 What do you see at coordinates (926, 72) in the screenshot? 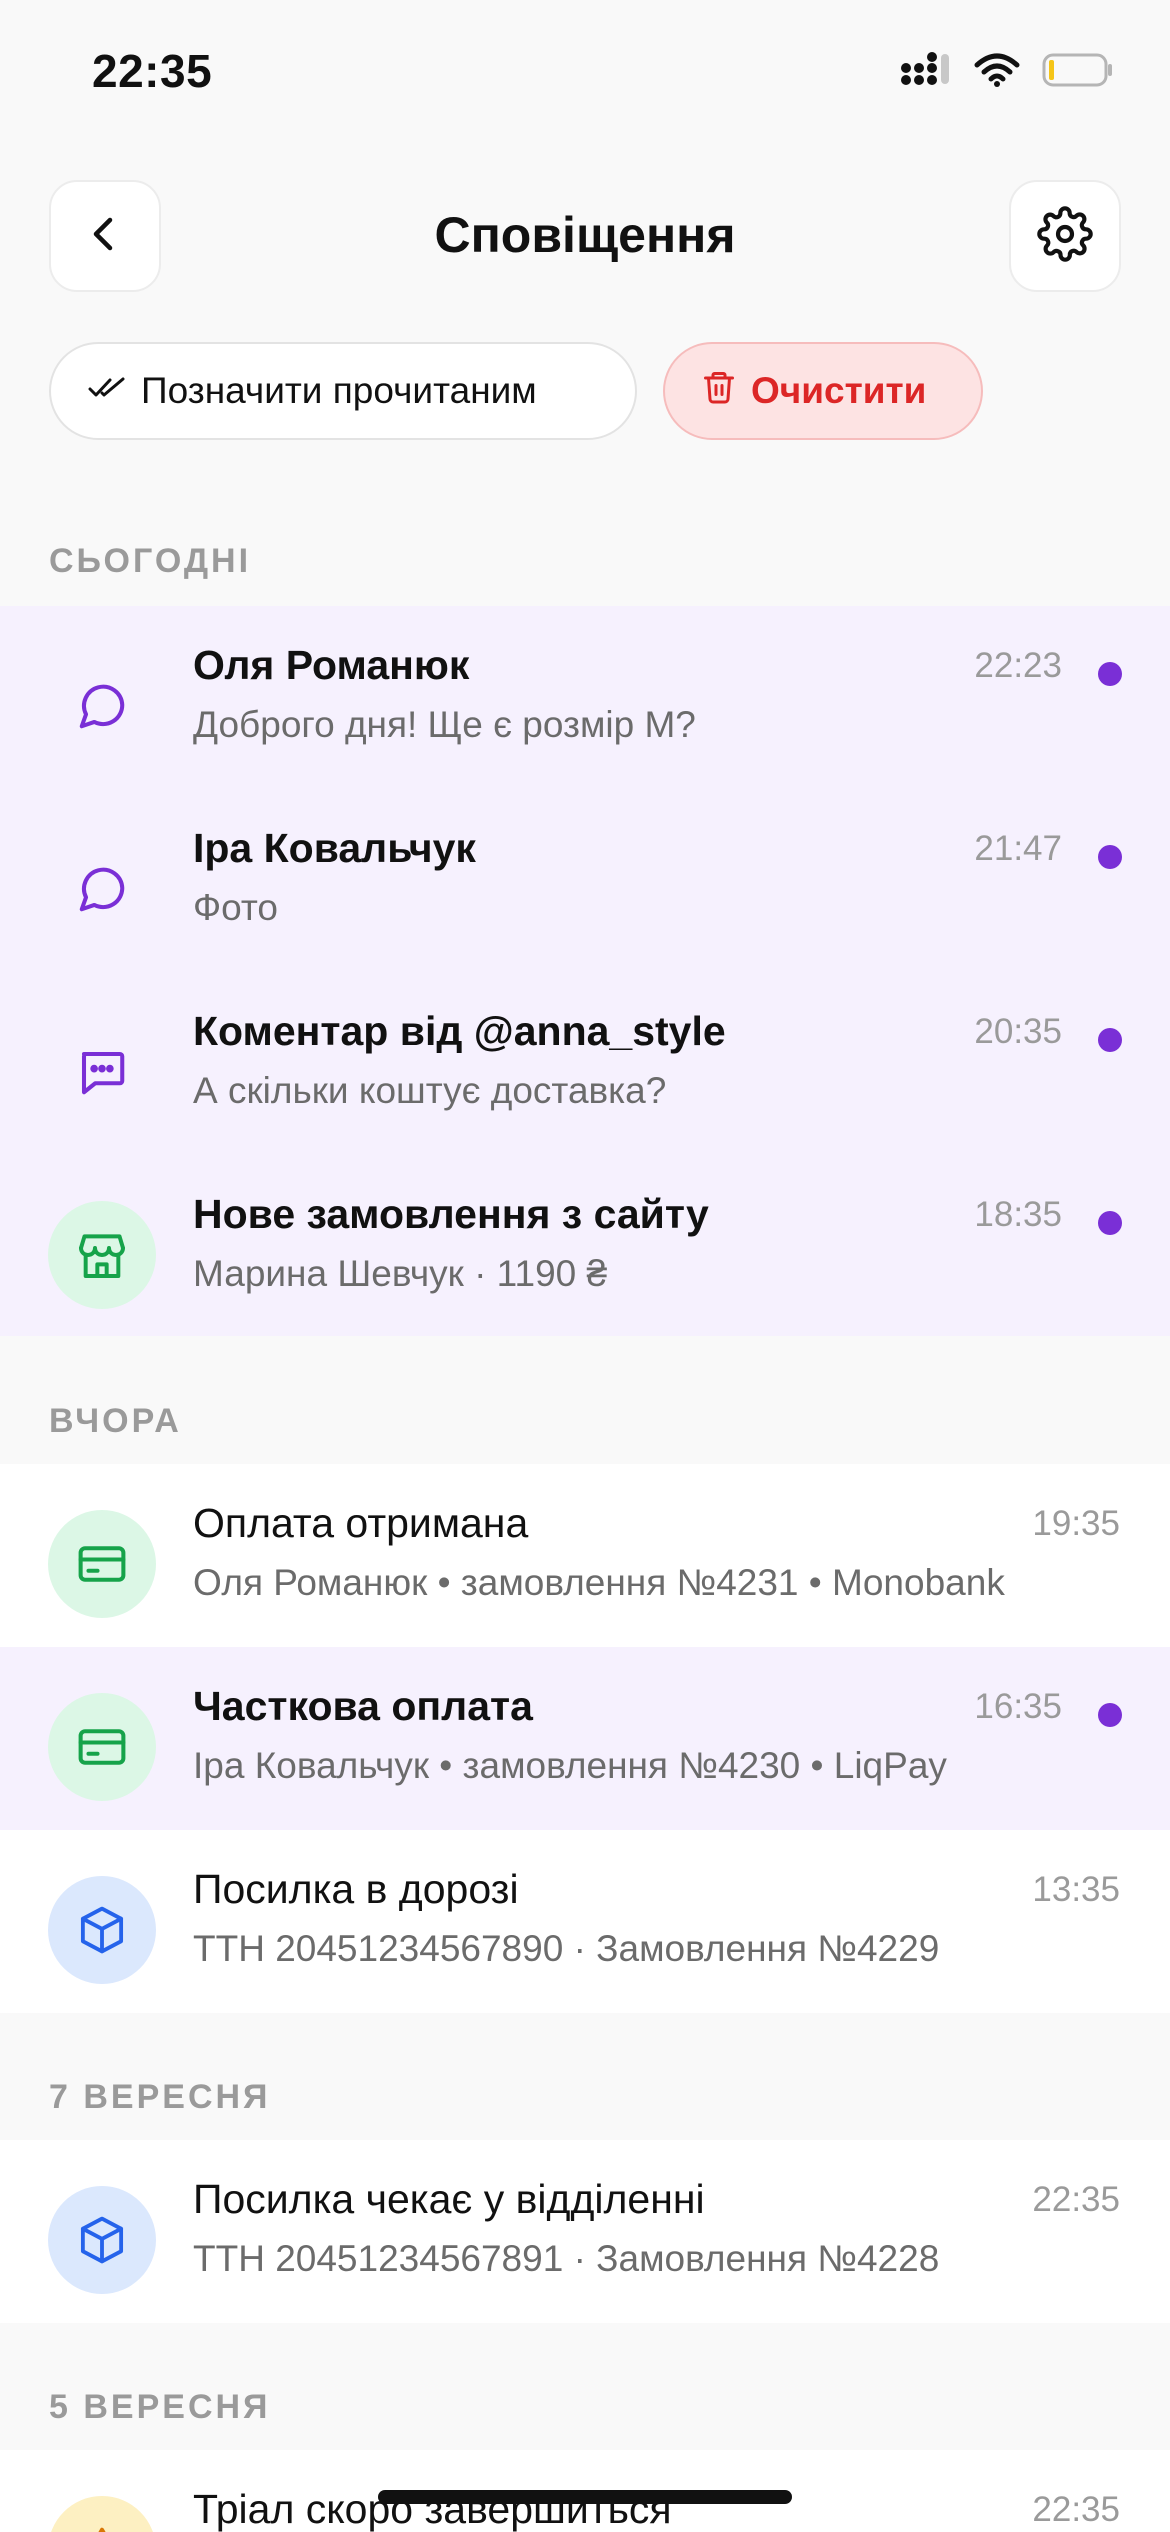
I see `signal-icon` at bounding box center [926, 72].